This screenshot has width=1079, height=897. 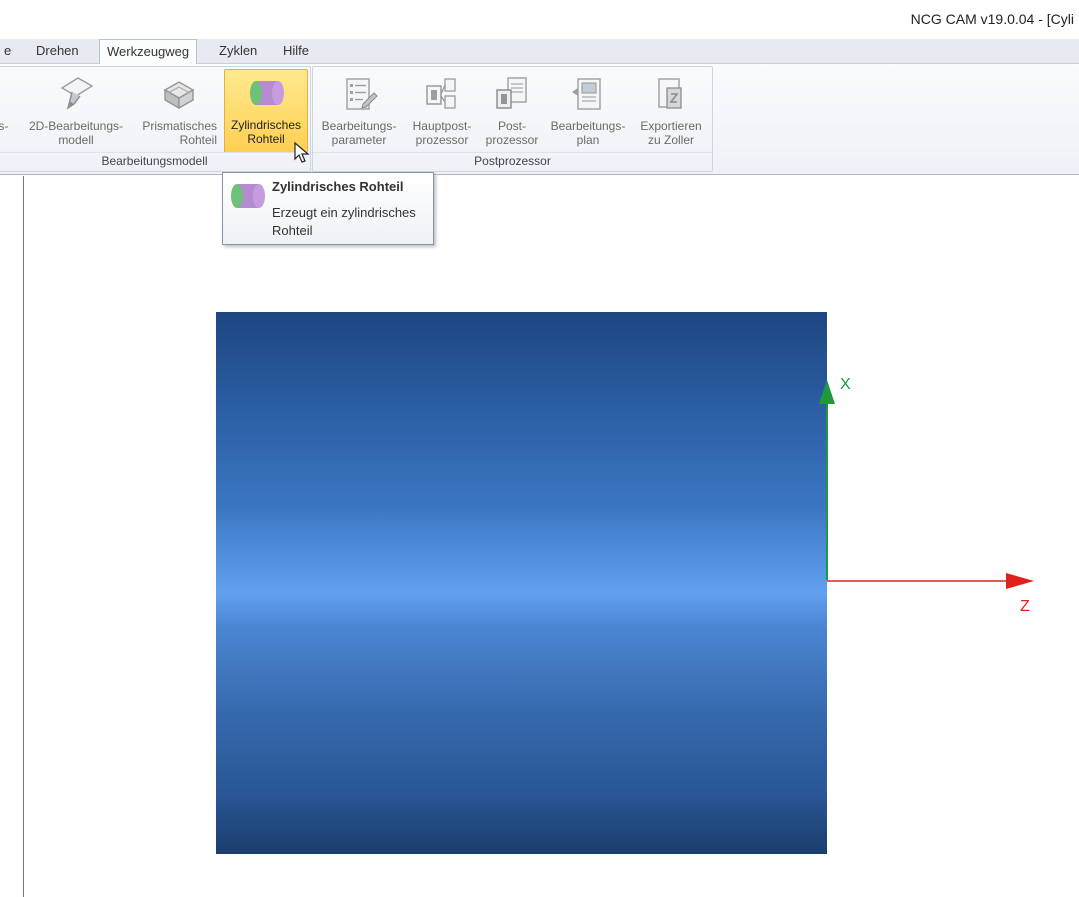 I want to click on ribbon-button-label: plan, so click(x=588, y=140).